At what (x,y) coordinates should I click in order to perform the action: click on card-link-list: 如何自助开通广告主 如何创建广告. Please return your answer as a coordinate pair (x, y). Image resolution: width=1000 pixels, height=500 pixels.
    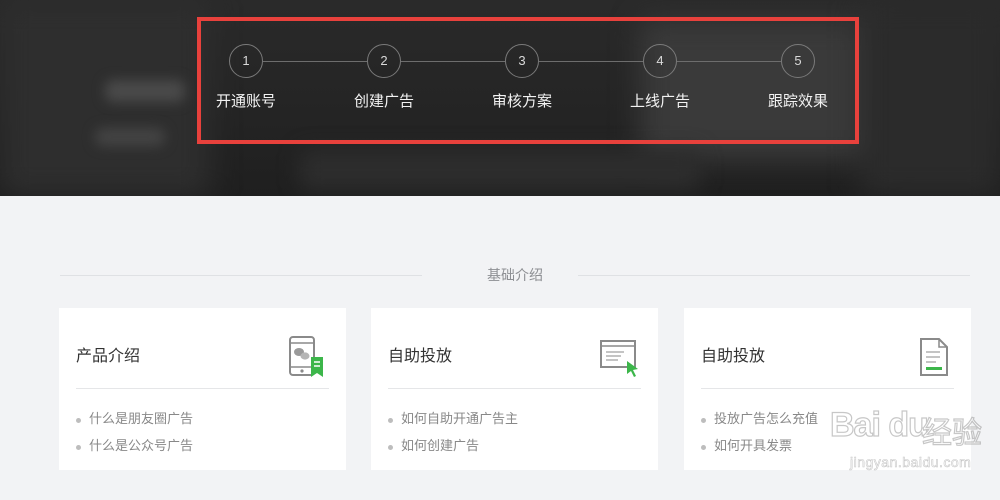
    Looking at the image, I should click on (453, 433).